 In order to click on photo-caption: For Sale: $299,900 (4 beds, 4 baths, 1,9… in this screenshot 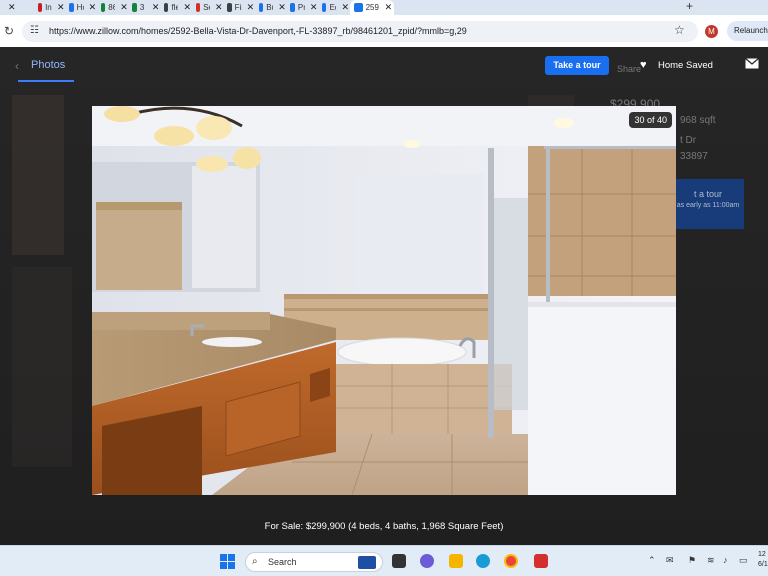, I will do `click(384, 526)`.